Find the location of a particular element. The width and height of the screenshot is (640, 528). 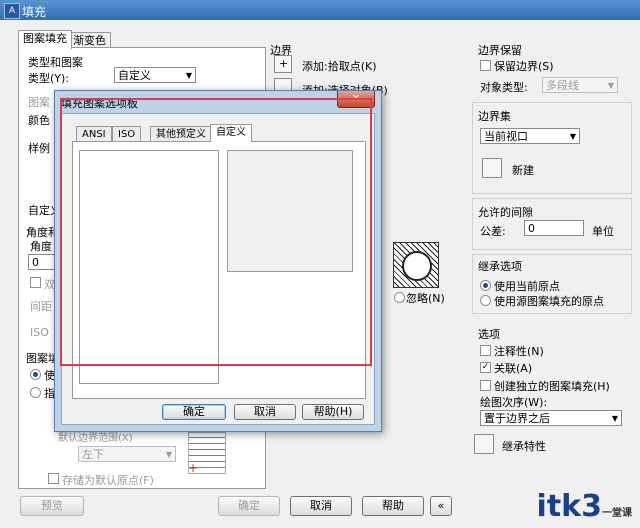

cancel-button: 取消 is located at coordinates (321, 506).